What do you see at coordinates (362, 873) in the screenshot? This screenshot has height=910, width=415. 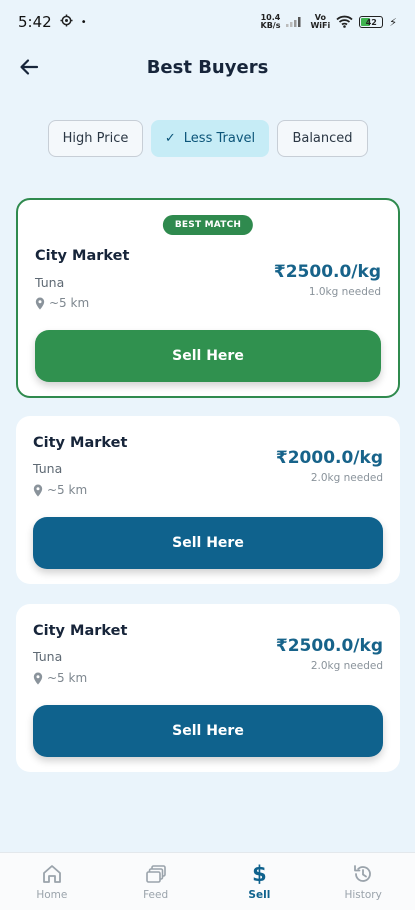 I see `history-icon` at bounding box center [362, 873].